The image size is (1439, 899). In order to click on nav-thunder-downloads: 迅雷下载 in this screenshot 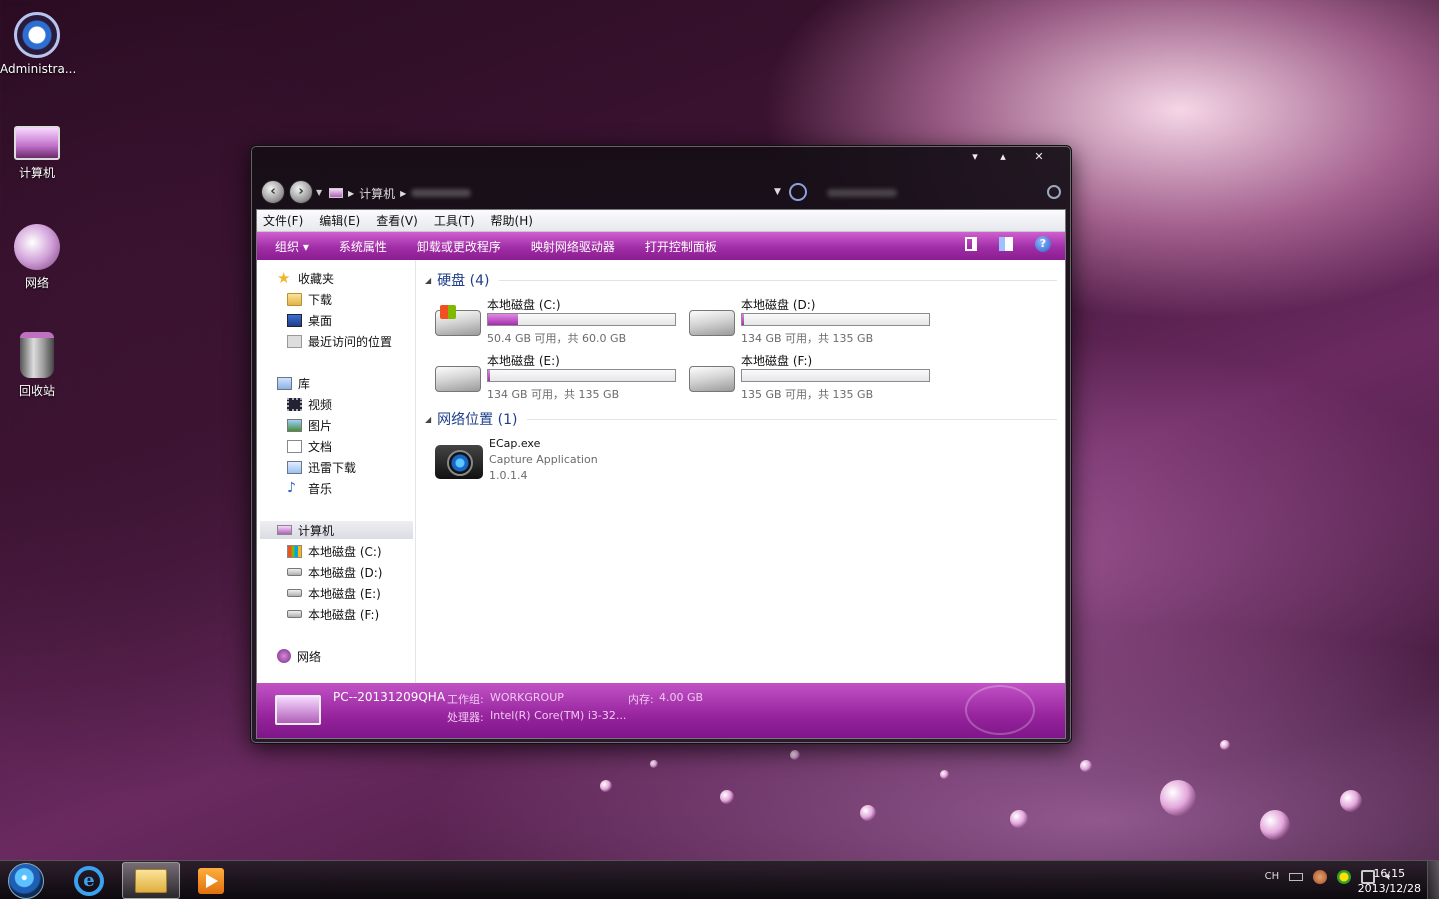, I will do `click(321, 467)`.